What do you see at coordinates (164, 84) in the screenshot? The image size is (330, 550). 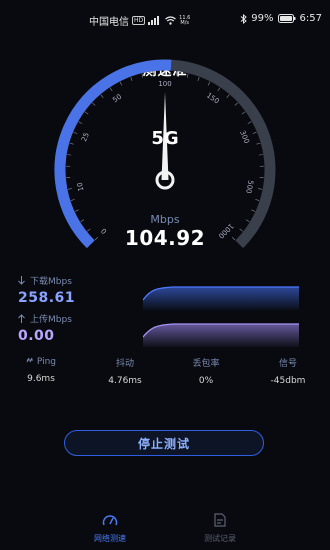 I see `gauge-scale-label: 100` at bounding box center [164, 84].